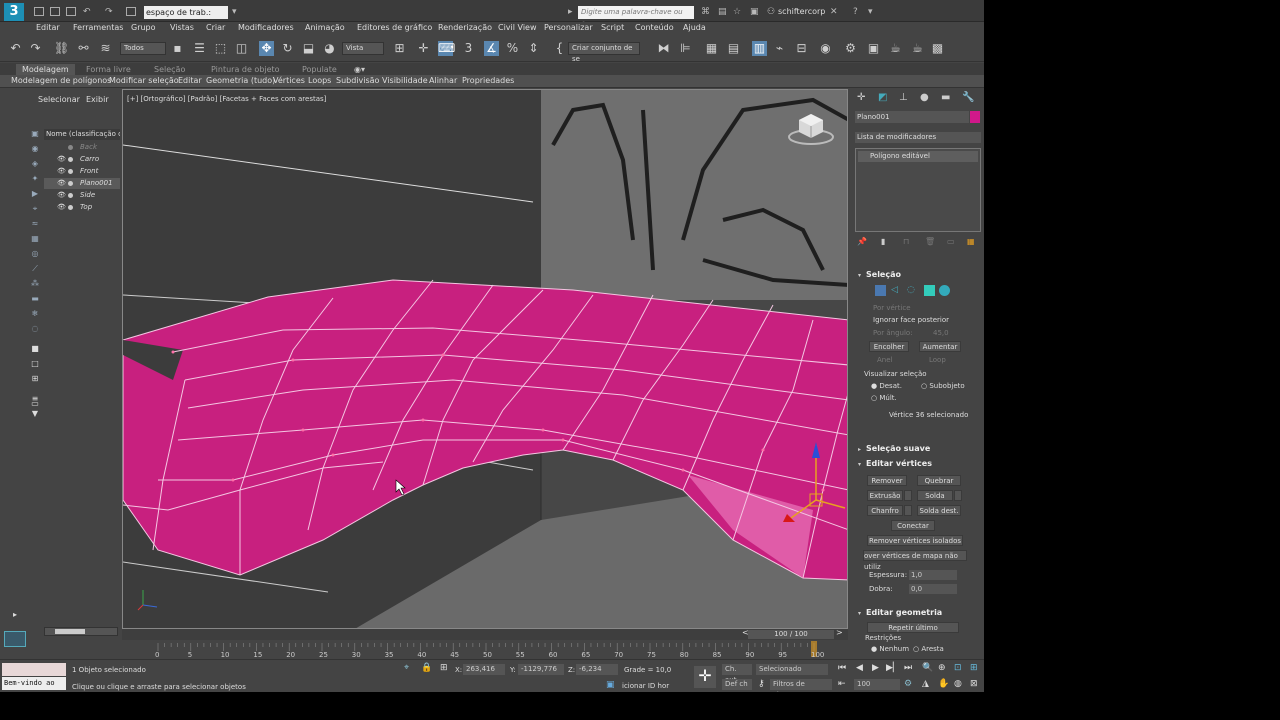 The image size is (1280, 720). What do you see at coordinates (870, 12) in the screenshot?
I see `help-arrow-icon: ▾` at bounding box center [870, 12].